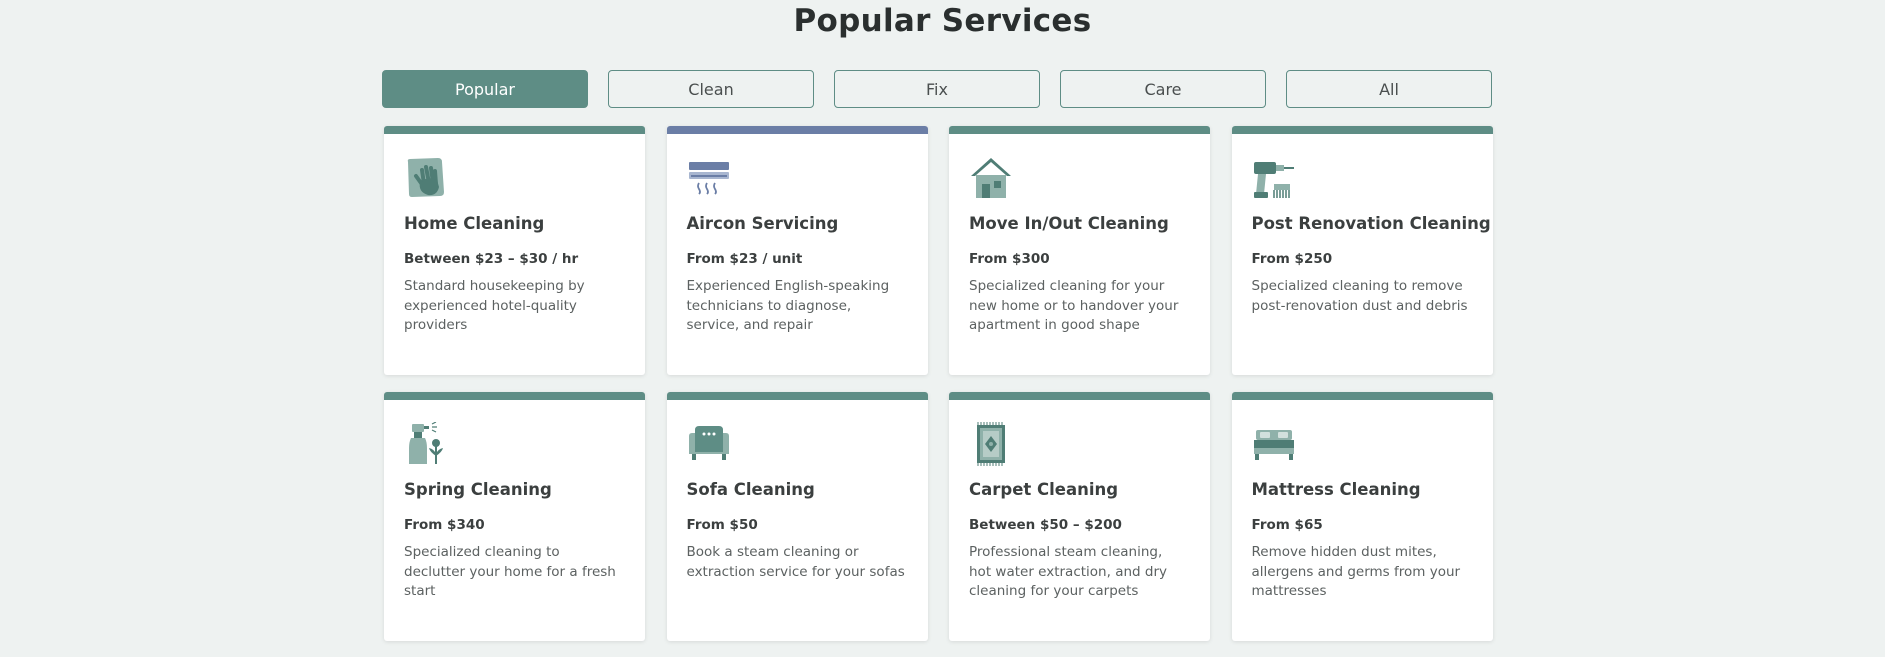 Image resolution: width=1885 pixels, height=657 pixels. What do you see at coordinates (942, 21) in the screenshot?
I see `page-title: Popular Services` at bounding box center [942, 21].